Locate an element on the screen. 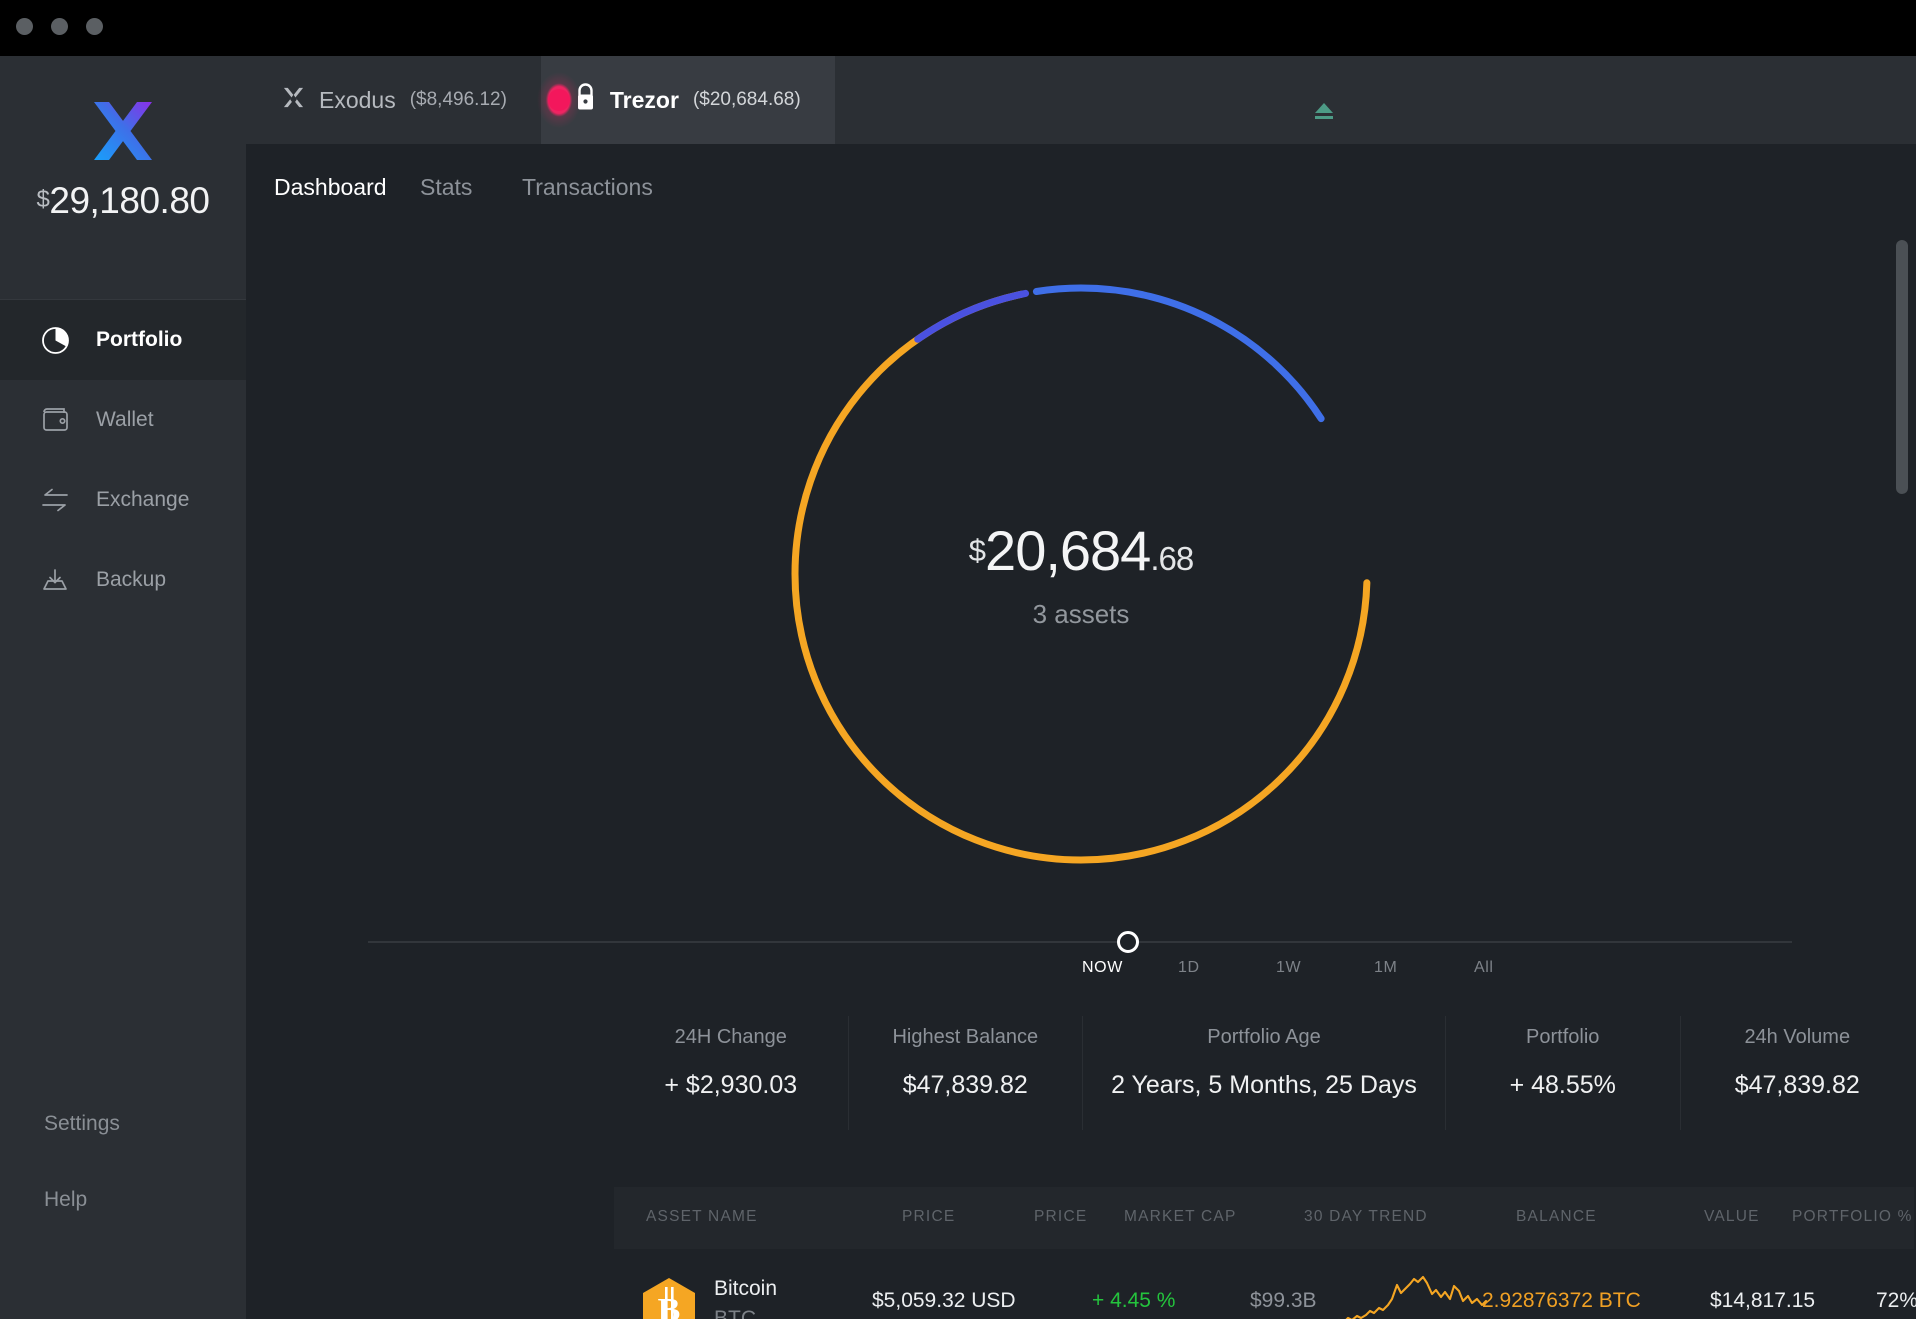 The height and width of the screenshot is (1319, 1916). asset-value: $14,817.15 is located at coordinates (1763, 1300).